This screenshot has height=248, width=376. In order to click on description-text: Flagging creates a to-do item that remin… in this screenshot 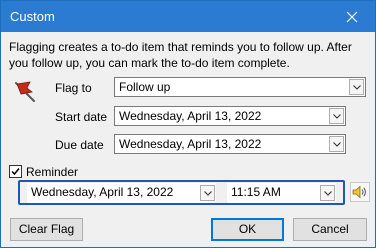, I will do `click(180, 55)`.